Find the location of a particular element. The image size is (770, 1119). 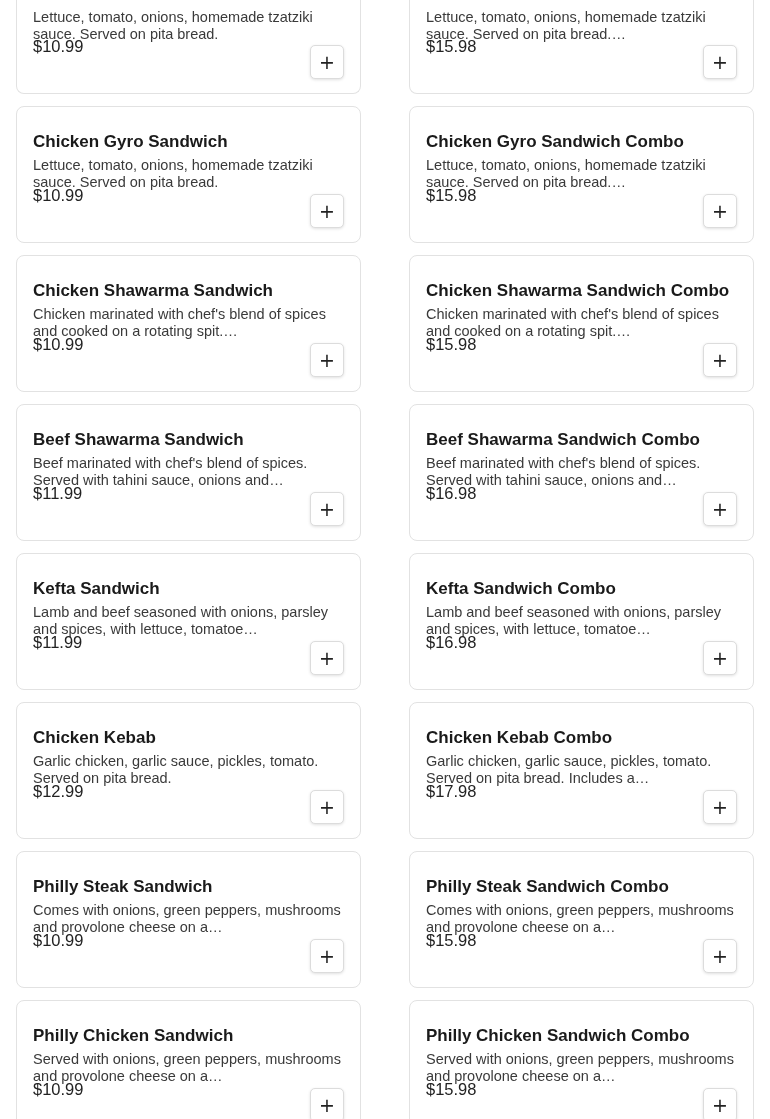

item-title: Kefta Sandwich is located at coordinates (97, 589).